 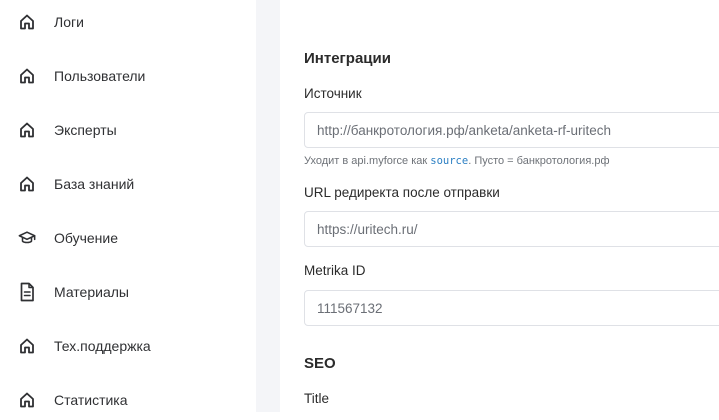 What do you see at coordinates (449, 161) in the screenshot?
I see `source-hint-code: source` at bounding box center [449, 161].